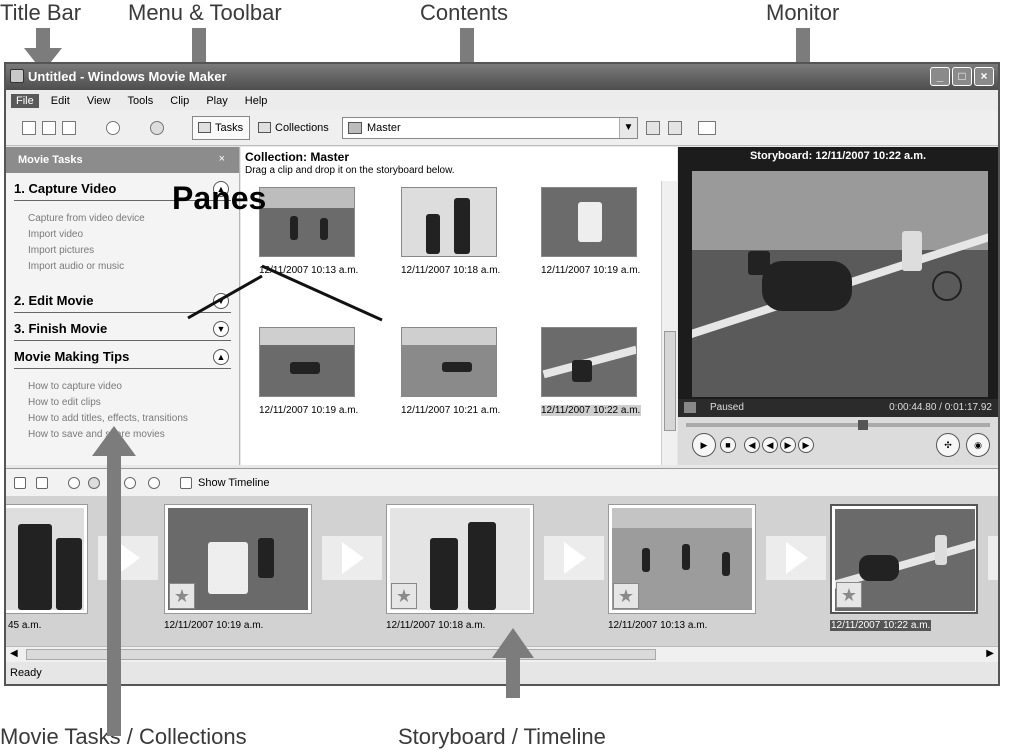 Image resolution: width=1024 pixels, height=755 pixels. I want to click on storyboard-clip: ★ 12/11/2007 10:19 a.m., so click(238, 567).